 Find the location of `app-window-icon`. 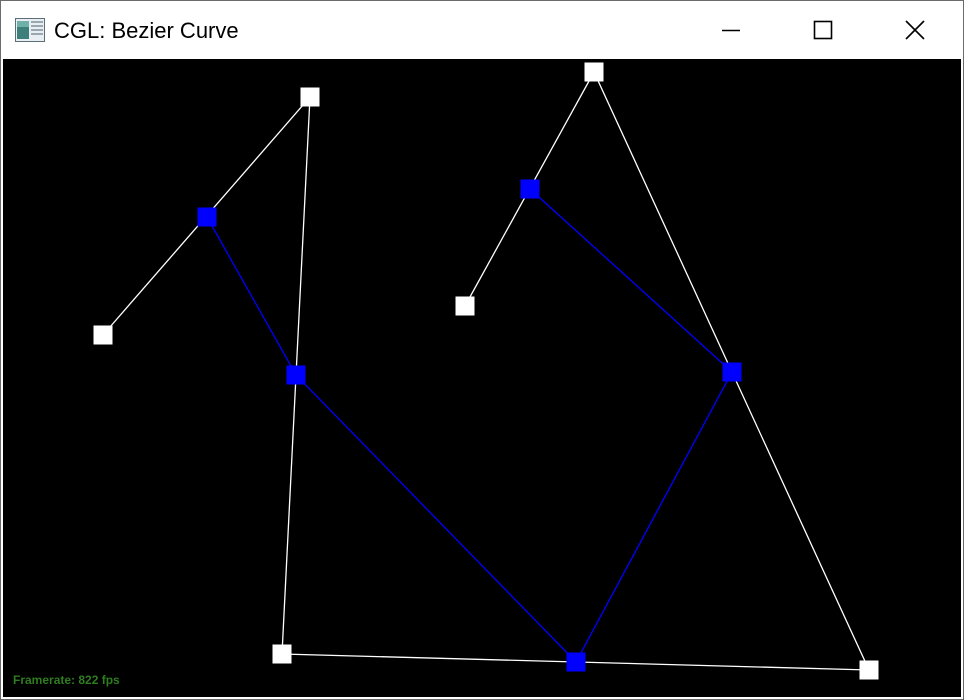

app-window-icon is located at coordinates (30, 30).